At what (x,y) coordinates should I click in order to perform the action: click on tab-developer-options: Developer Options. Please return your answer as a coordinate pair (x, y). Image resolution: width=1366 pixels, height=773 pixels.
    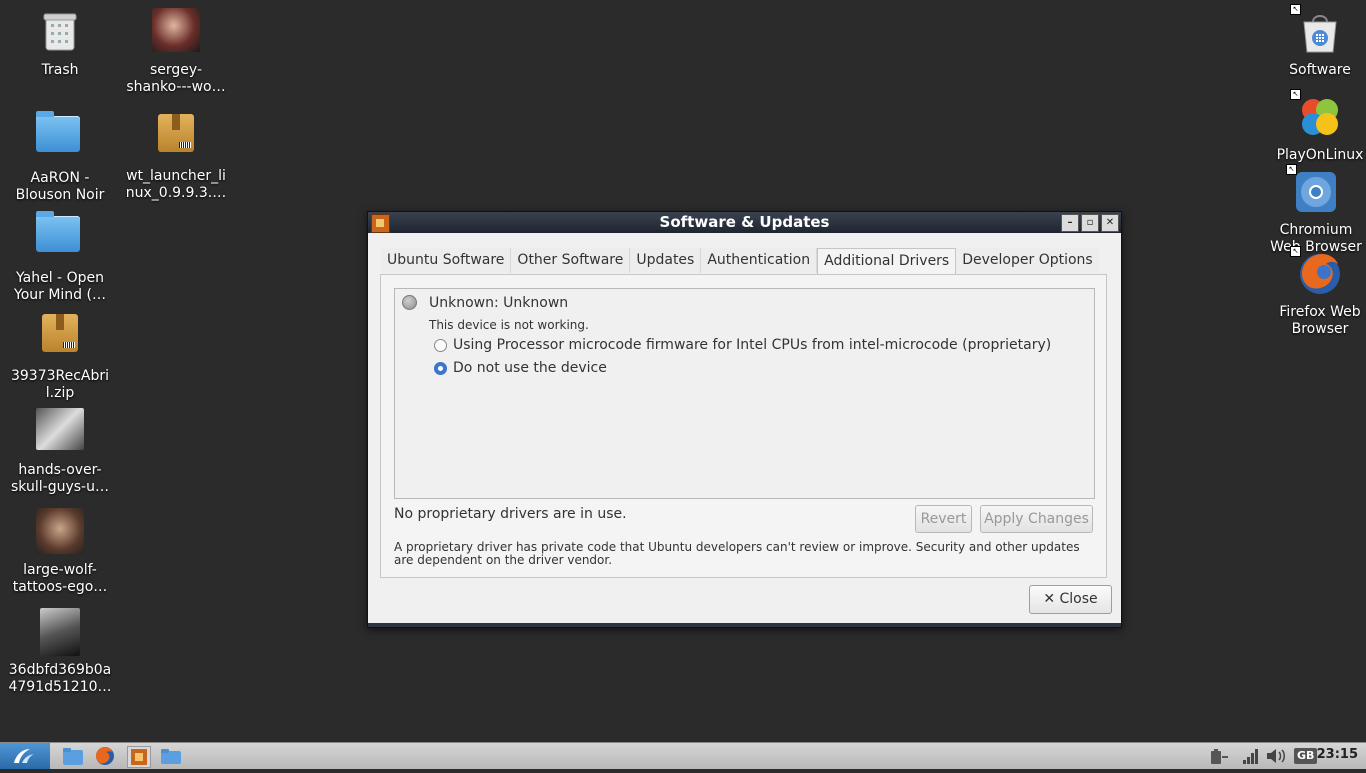
    Looking at the image, I should click on (1027, 260).